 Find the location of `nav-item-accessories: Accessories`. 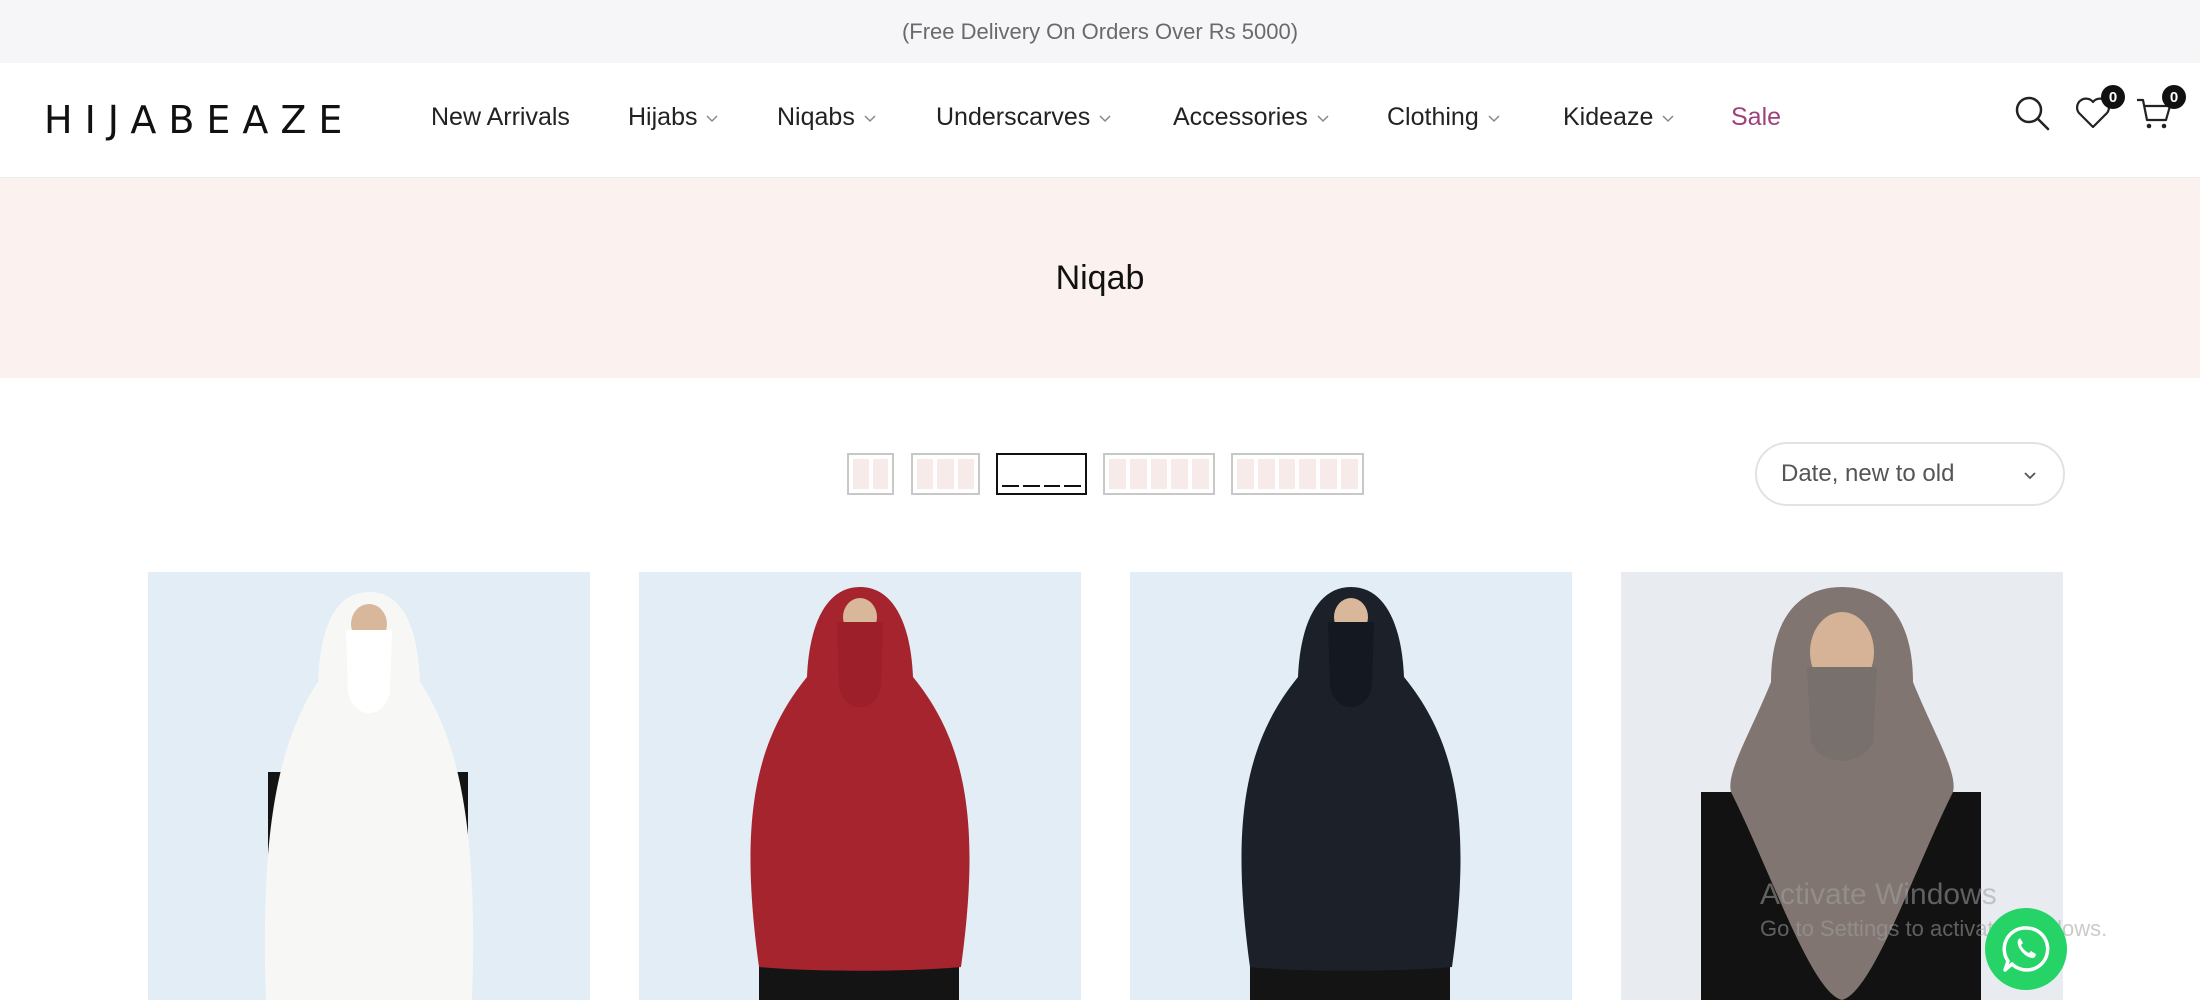

nav-item-accessories: Accessories is located at coordinates (1251, 117).